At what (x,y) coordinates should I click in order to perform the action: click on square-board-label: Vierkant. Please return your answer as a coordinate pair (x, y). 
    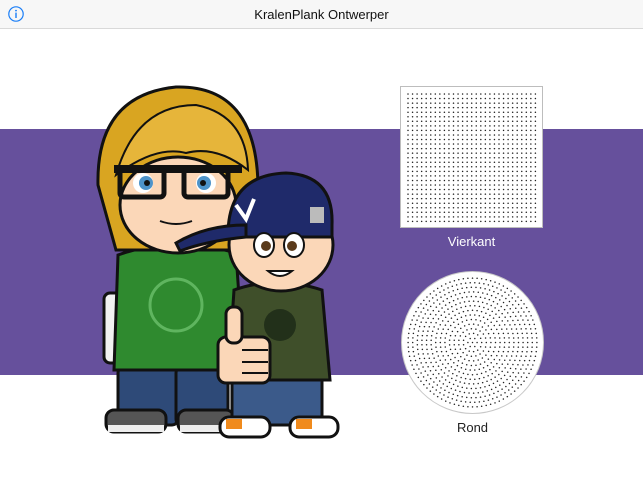
    Looking at the image, I should click on (471, 241).